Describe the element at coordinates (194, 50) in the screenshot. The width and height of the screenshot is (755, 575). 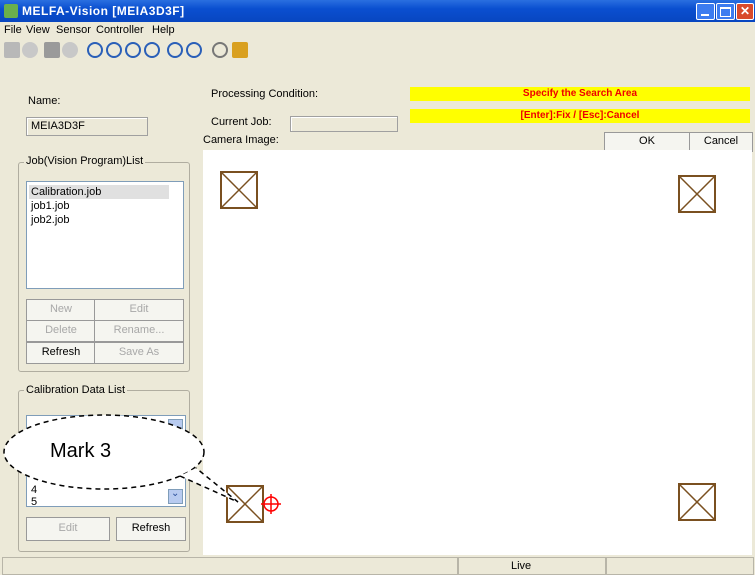
I see `zoom-reset-icon` at that location.